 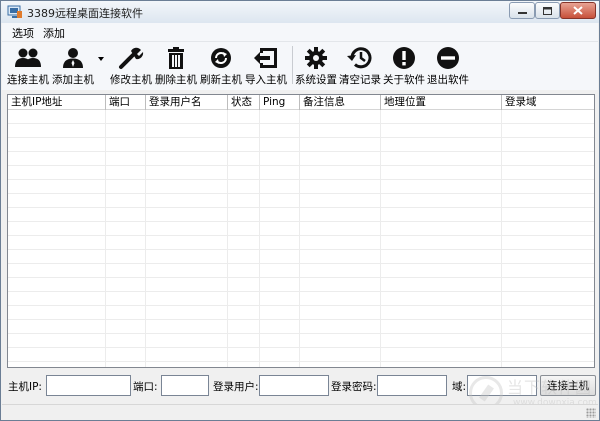 I want to click on import-host-label: 导入主机, so click(x=266, y=80).